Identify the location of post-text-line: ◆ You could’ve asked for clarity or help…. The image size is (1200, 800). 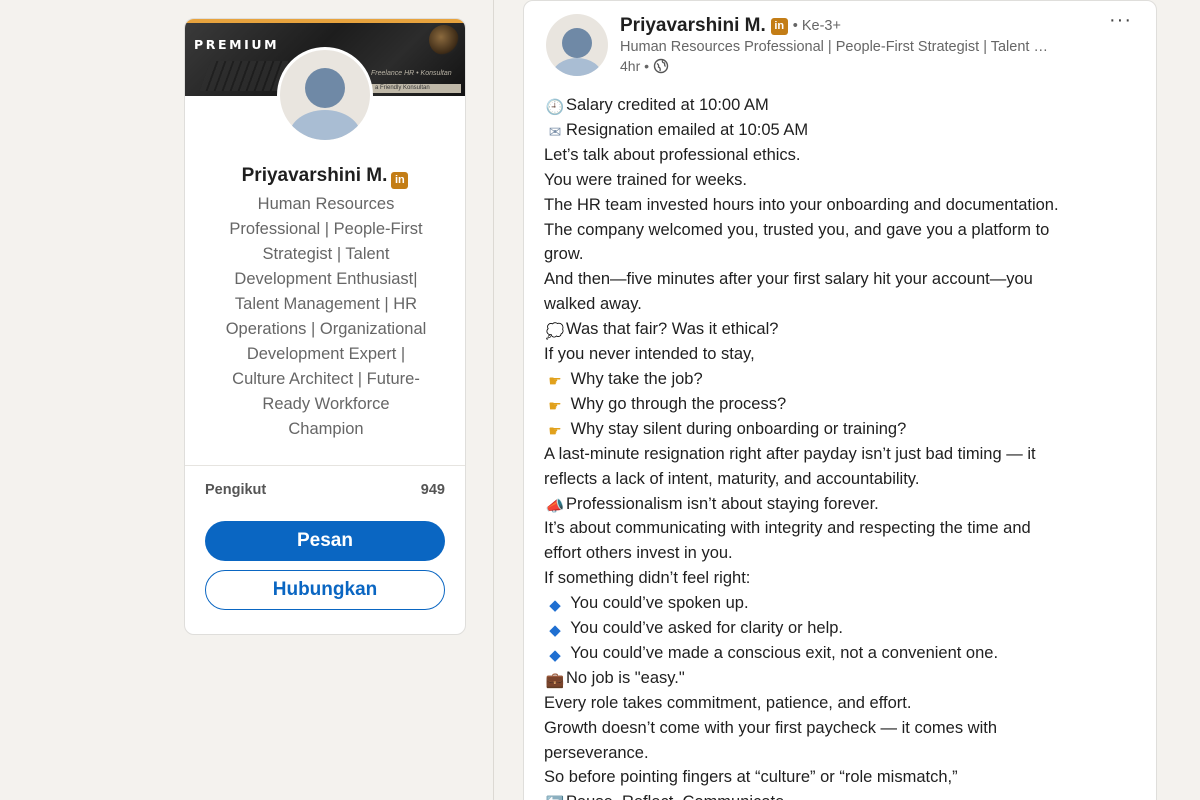
(834, 628).